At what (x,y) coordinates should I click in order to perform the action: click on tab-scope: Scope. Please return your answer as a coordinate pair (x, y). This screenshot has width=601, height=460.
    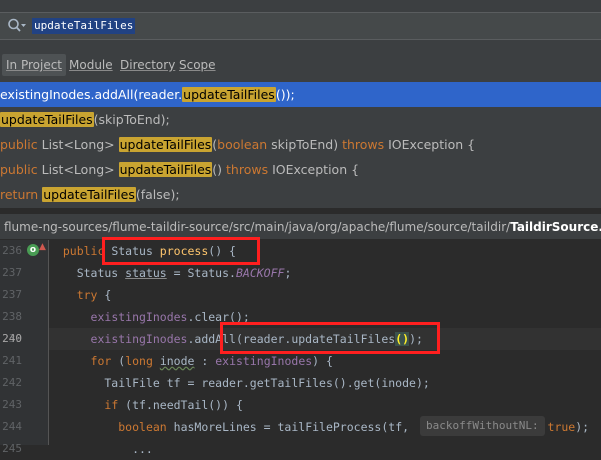
    Looking at the image, I should click on (197, 65).